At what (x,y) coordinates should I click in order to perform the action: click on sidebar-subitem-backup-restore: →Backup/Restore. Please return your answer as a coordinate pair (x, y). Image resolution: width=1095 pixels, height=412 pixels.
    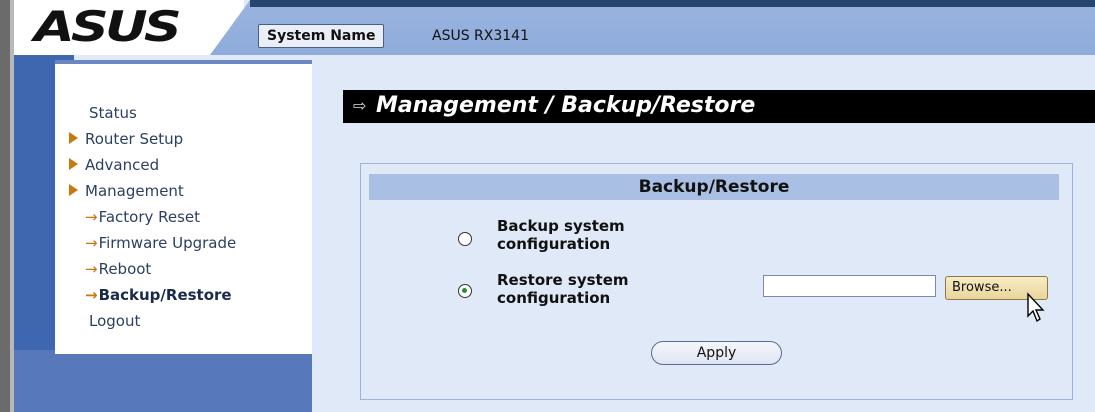
    Looking at the image, I should click on (152, 295).